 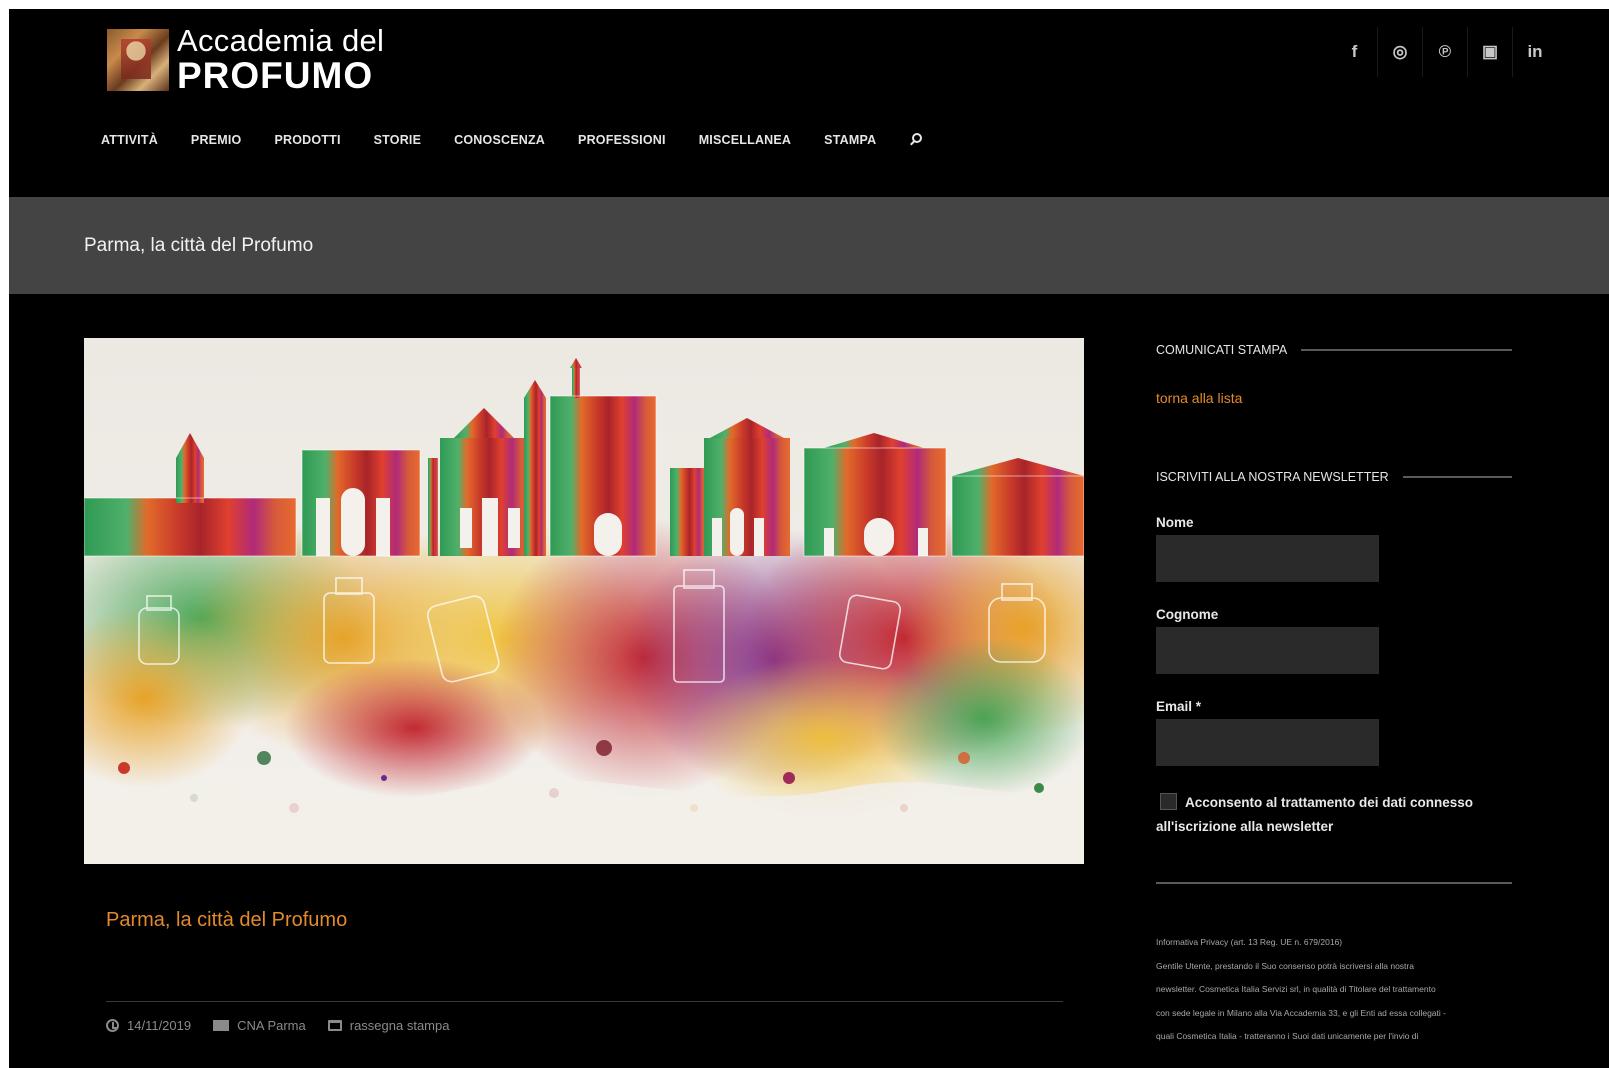 What do you see at coordinates (112, 1025) in the screenshot?
I see `clock-icon` at bounding box center [112, 1025].